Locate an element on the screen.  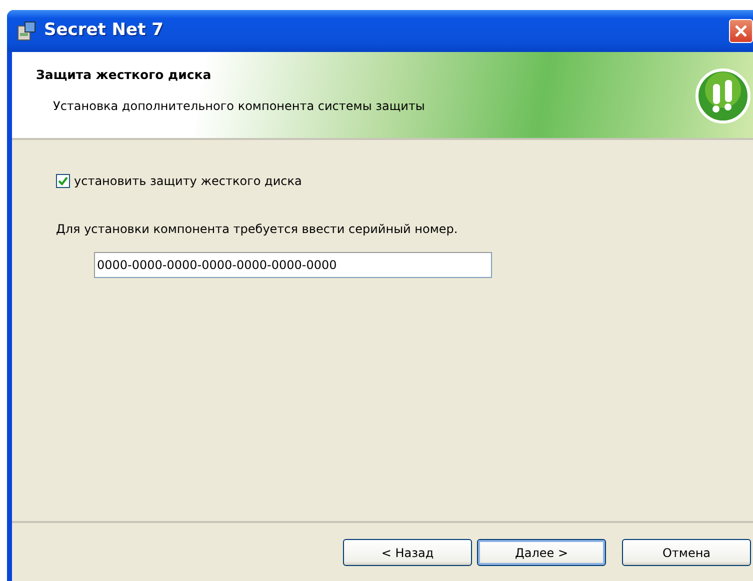
window-title: Secret Net 7 is located at coordinates (104, 30).